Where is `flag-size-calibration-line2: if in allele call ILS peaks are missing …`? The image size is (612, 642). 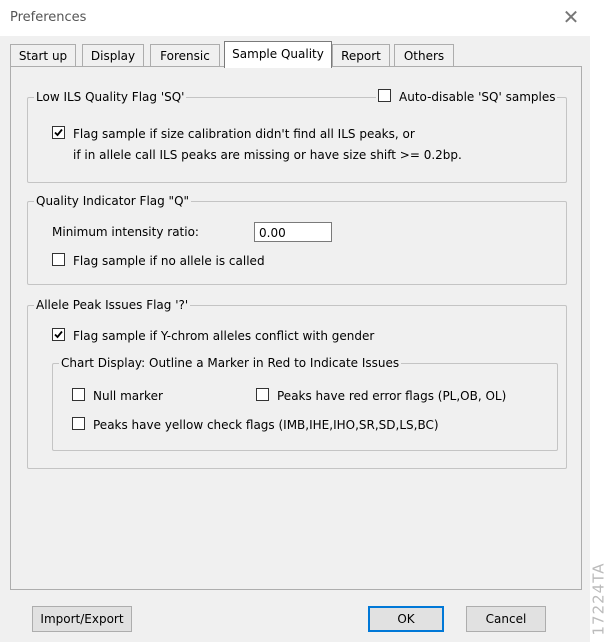 flag-size-calibration-line2: if in allele call ILS peaks are missing … is located at coordinates (267, 155).